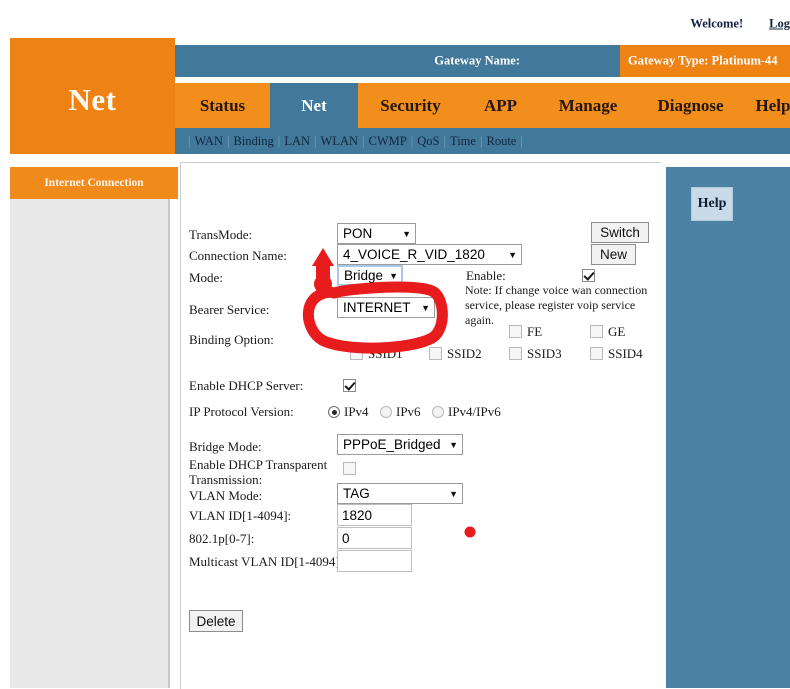 The image size is (790, 689). What do you see at coordinates (486, 275) in the screenshot?
I see `label-enable: Enable:` at bounding box center [486, 275].